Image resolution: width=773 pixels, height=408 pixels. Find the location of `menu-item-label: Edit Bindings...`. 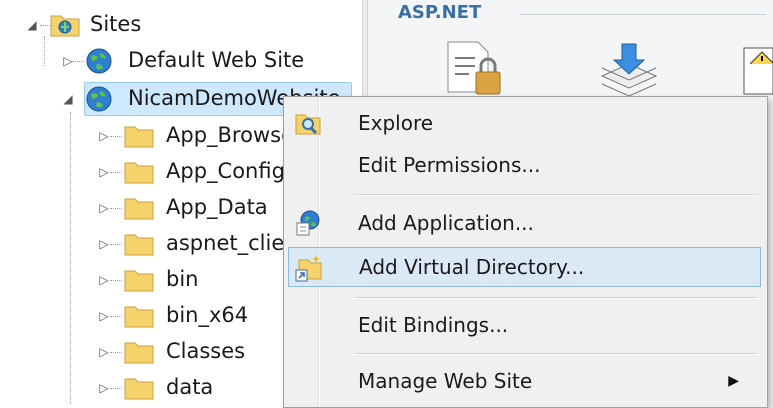

menu-item-label: Edit Bindings... is located at coordinates (433, 325).